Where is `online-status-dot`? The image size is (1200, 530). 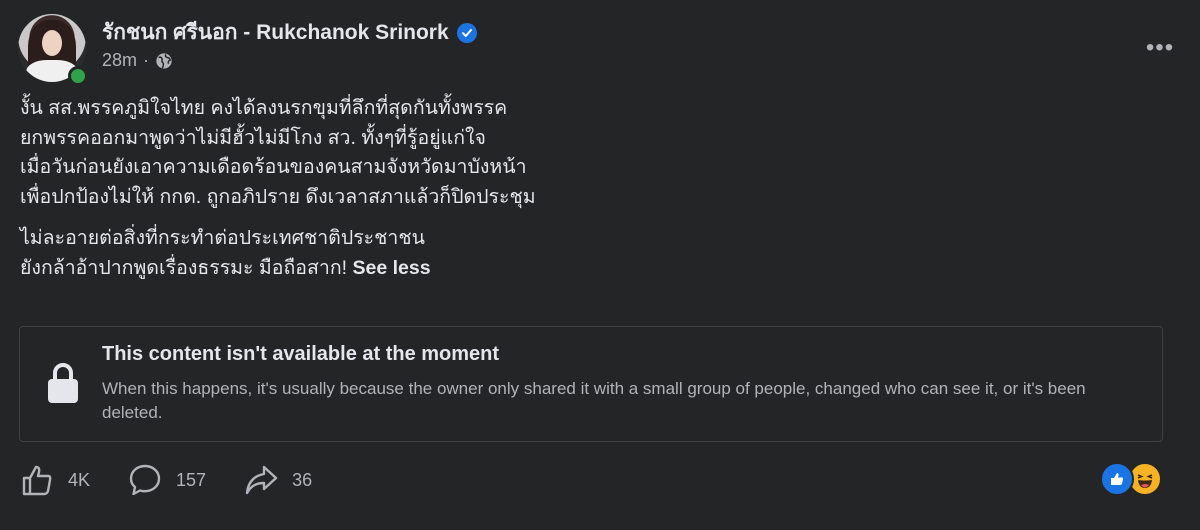 online-status-dot is located at coordinates (78, 76).